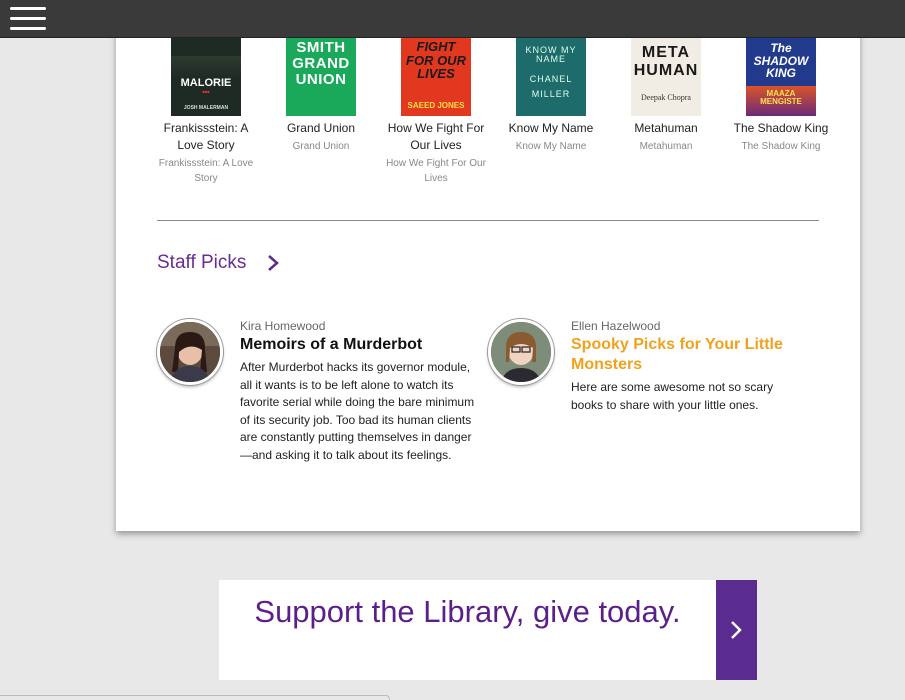  I want to click on book-subtitle: Frankissstein: A Love Story, so click(206, 171).